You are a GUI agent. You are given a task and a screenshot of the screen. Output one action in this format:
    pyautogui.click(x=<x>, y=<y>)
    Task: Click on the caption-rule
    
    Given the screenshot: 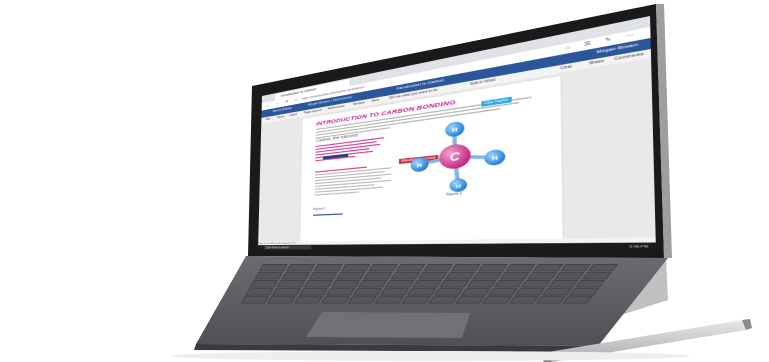 What is the action you would take?
    pyautogui.click(x=328, y=214)
    